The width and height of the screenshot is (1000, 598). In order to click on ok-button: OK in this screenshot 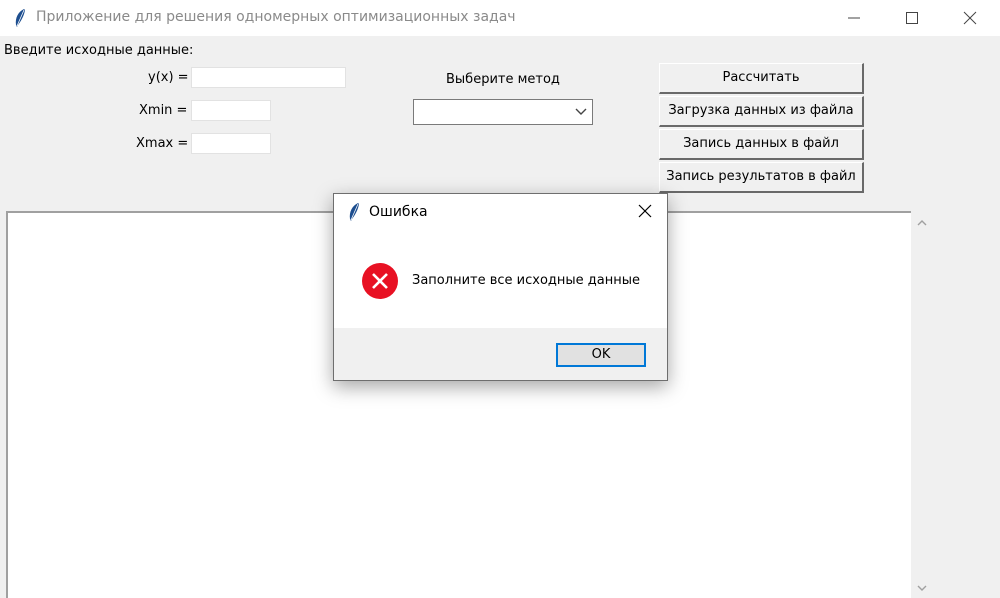, I will do `click(601, 355)`.